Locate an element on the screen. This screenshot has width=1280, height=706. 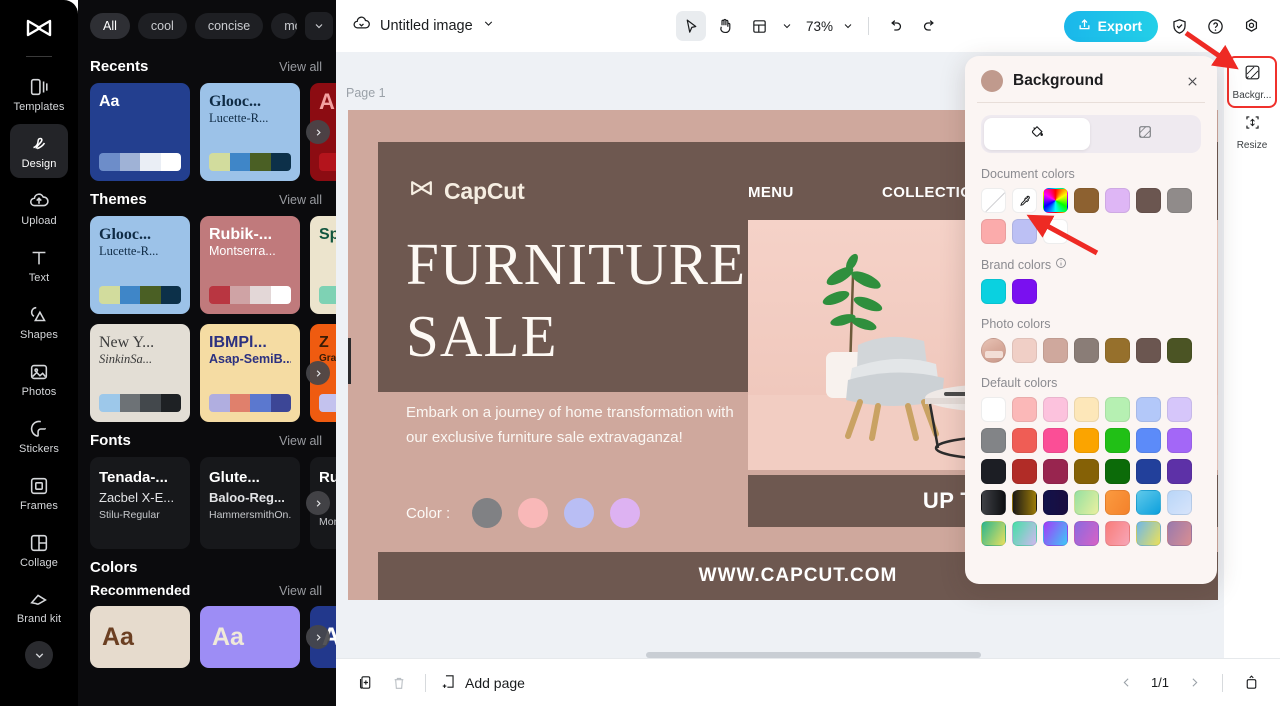
resize-tool-button: Resize is located at coordinates (1252, 132).